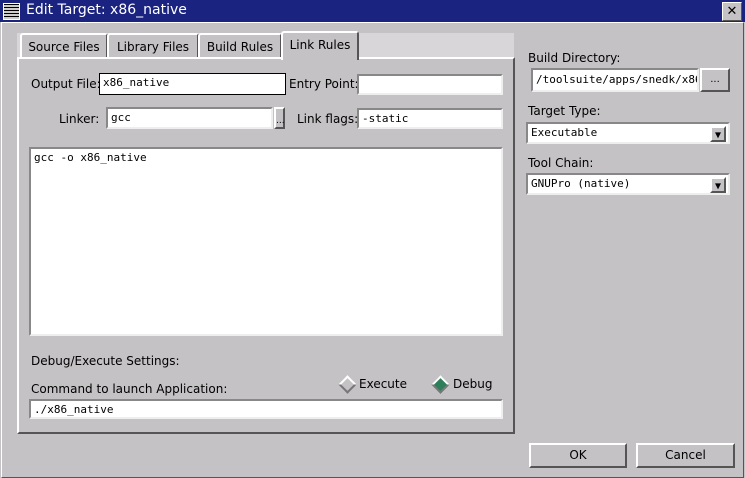  Describe the element at coordinates (574, 58) in the screenshot. I see `build-directory-label: Build Directory:` at that location.